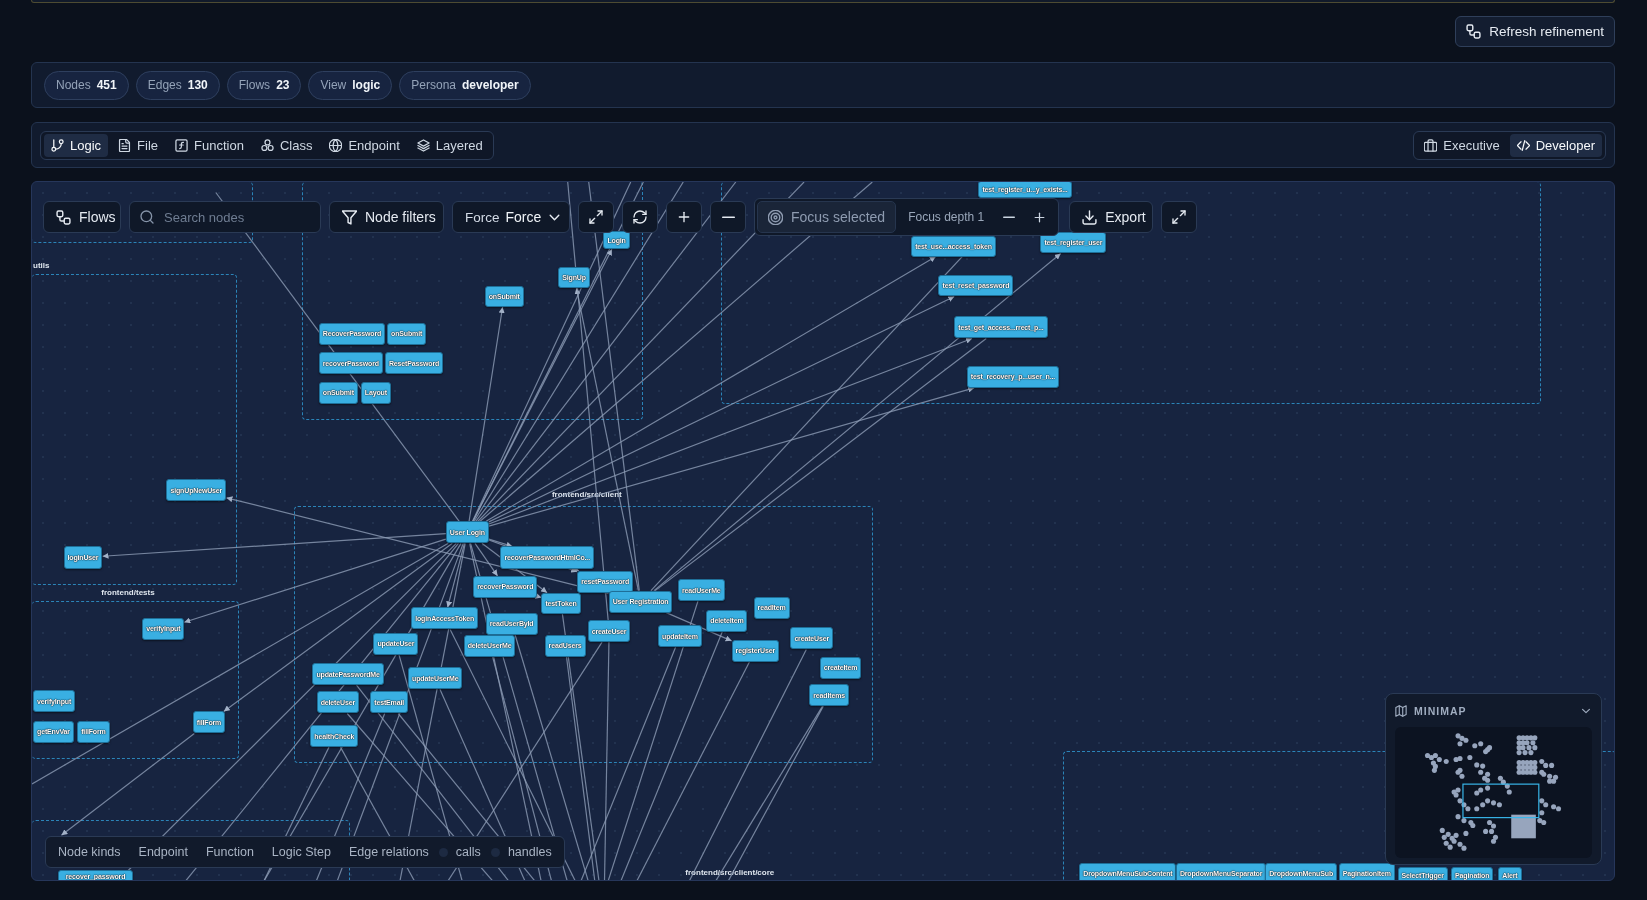 This screenshot has width=1647, height=900. Describe the element at coordinates (1111, 217) in the screenshot. I see `export-button: Export` at that location.